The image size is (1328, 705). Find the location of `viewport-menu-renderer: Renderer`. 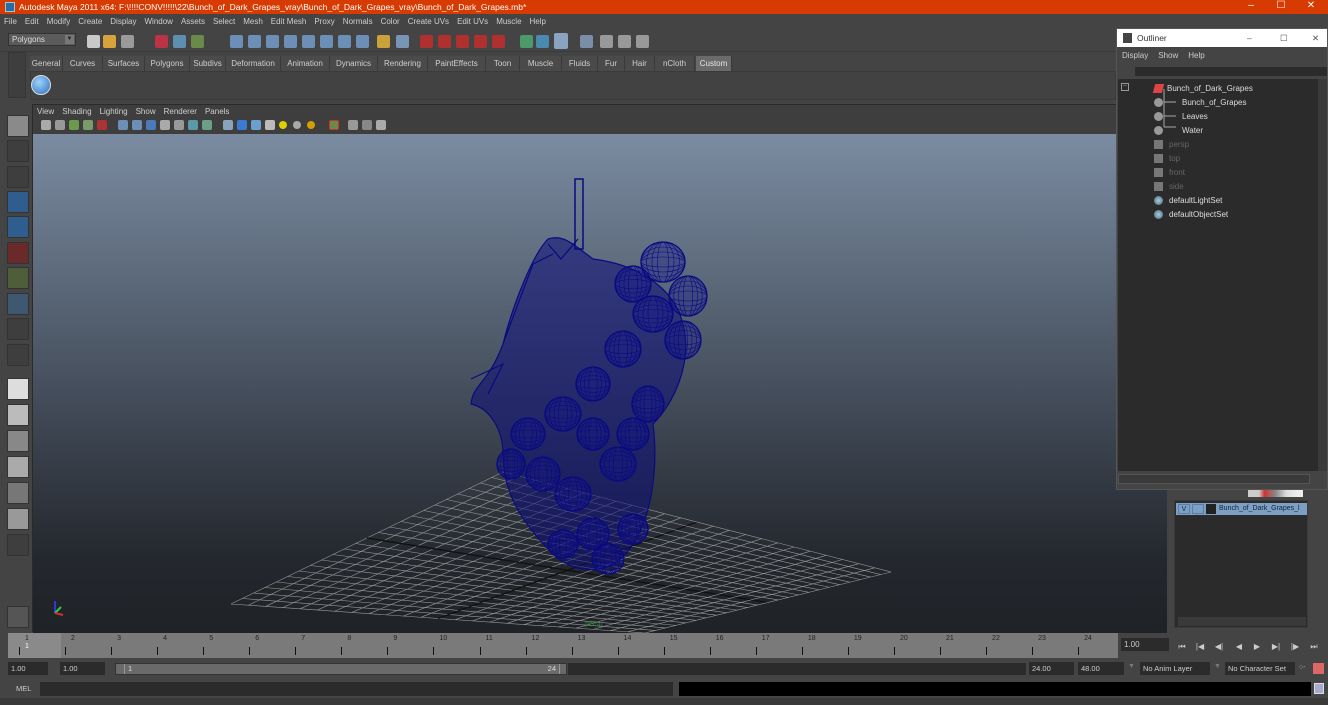

viewport-menu-renderer: Renderer is located at coordinates (180, 111).